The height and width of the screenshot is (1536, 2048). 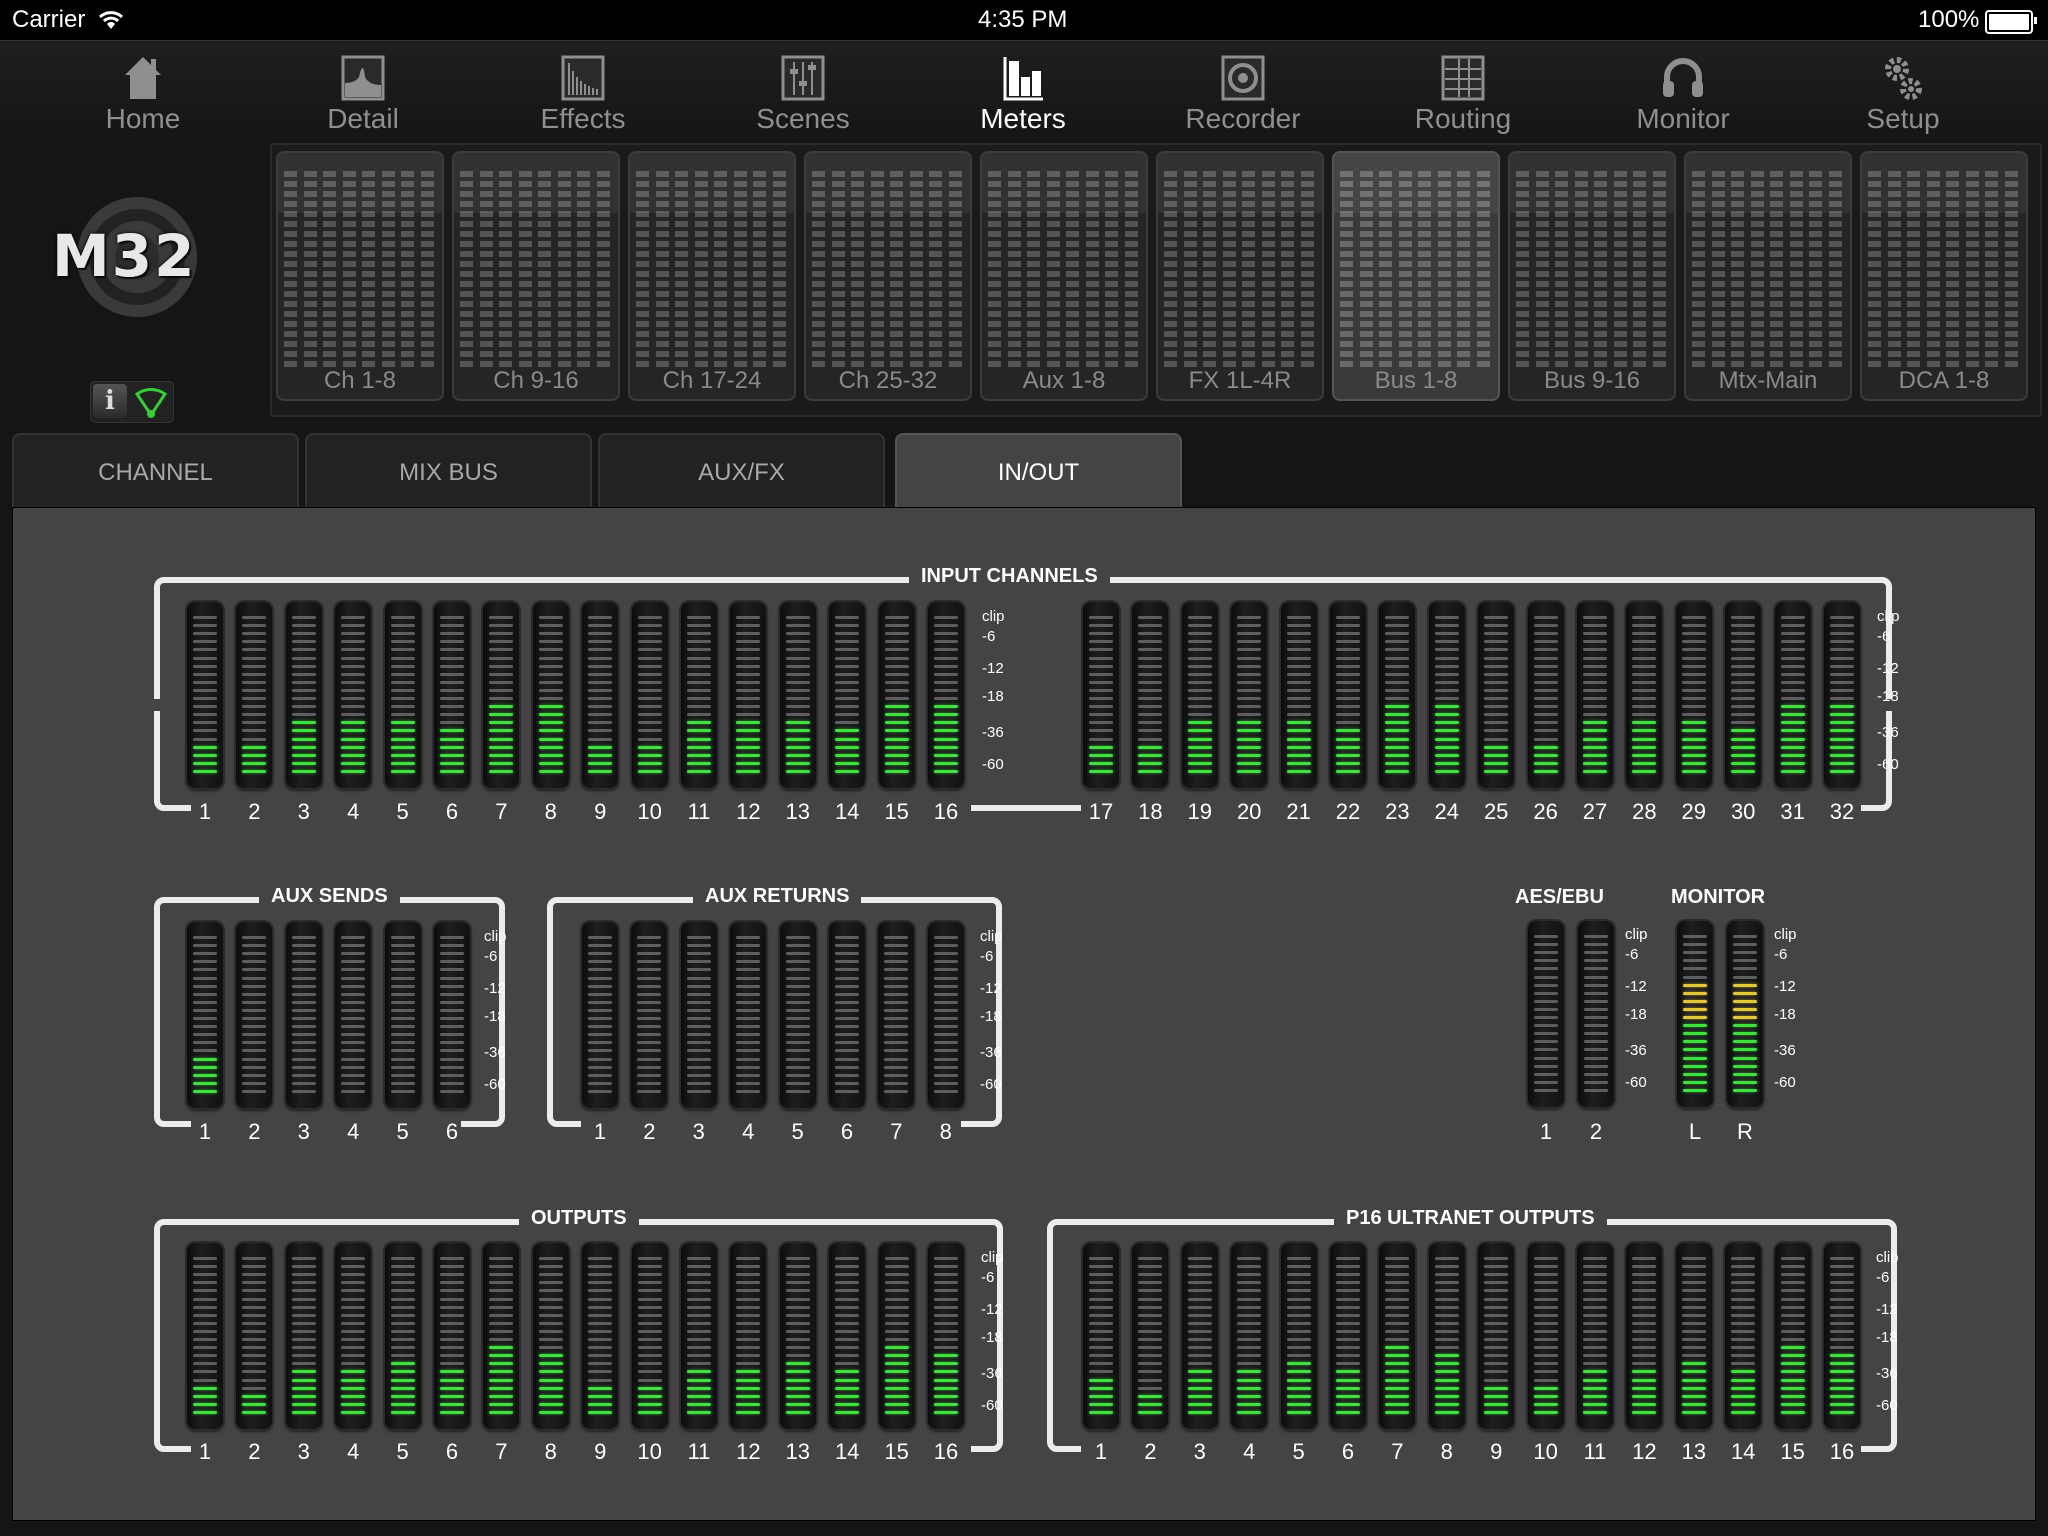 What do you see at coordinates (360, 276) in the screenshot?
I see `bank-ch-1-8: Ch 1-8` at bounding box center [360, 276].